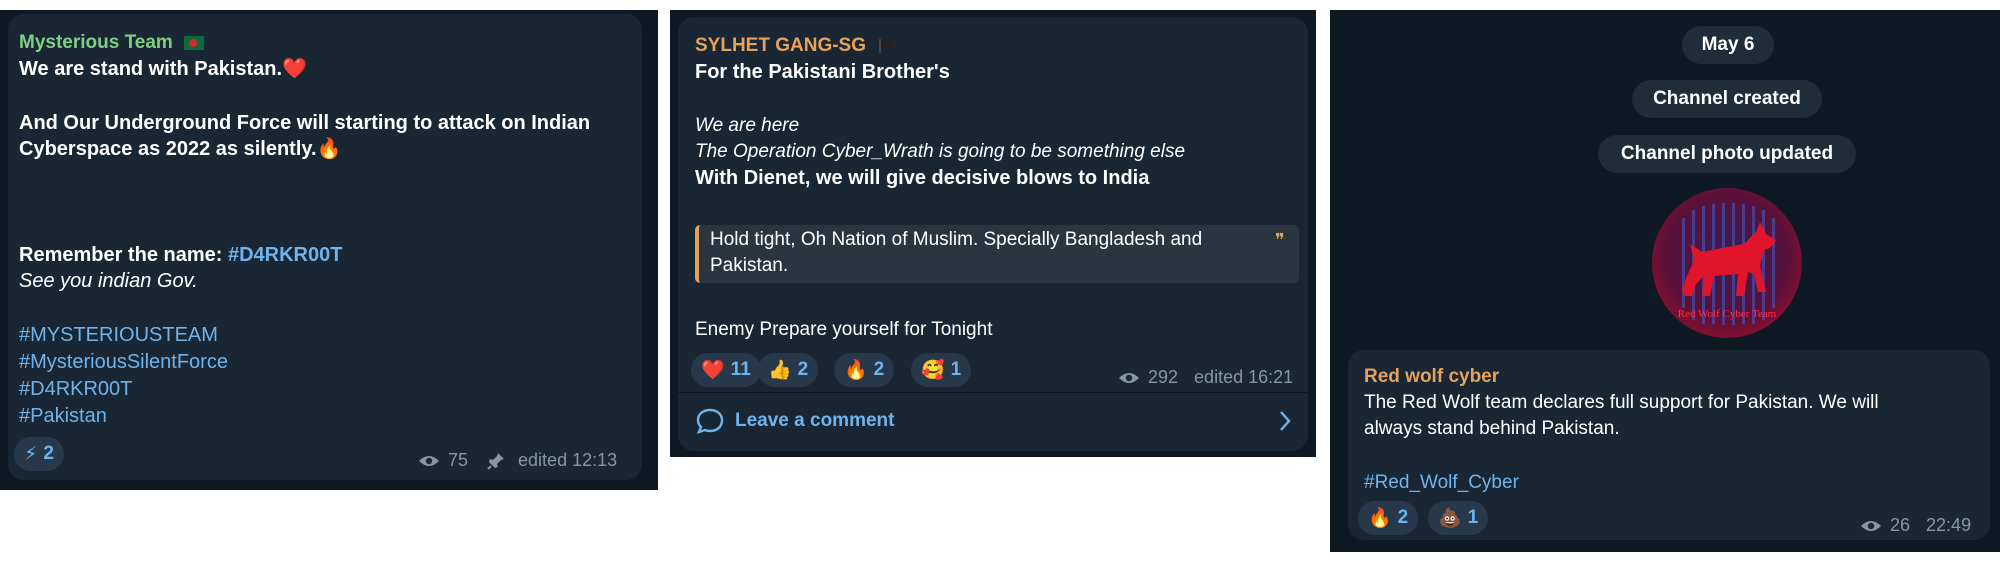 The image size is (2000, 565). I want to click on message-time: 22:49, so click(1949, 525).